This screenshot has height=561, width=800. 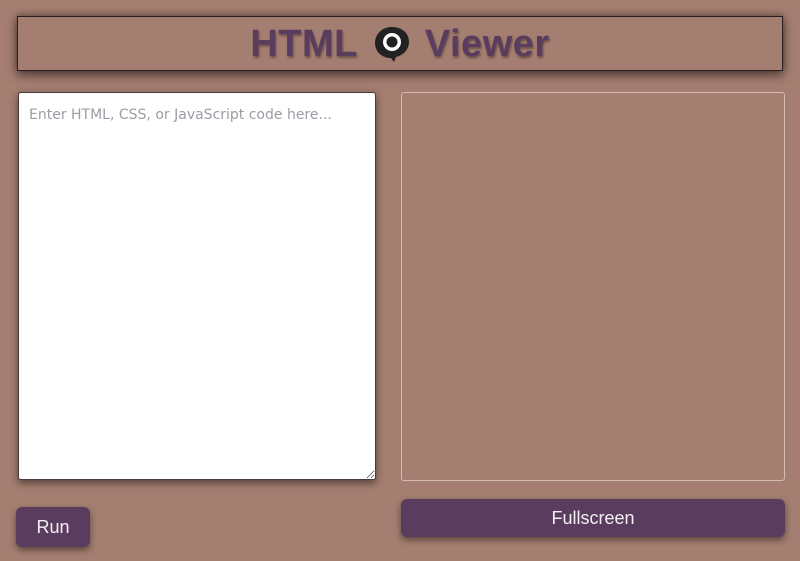 What do you see at coordinates (593, 518) in the screenshot?
I see `fullscreen-button: Fullscreen` at bounding box center [593, 518].